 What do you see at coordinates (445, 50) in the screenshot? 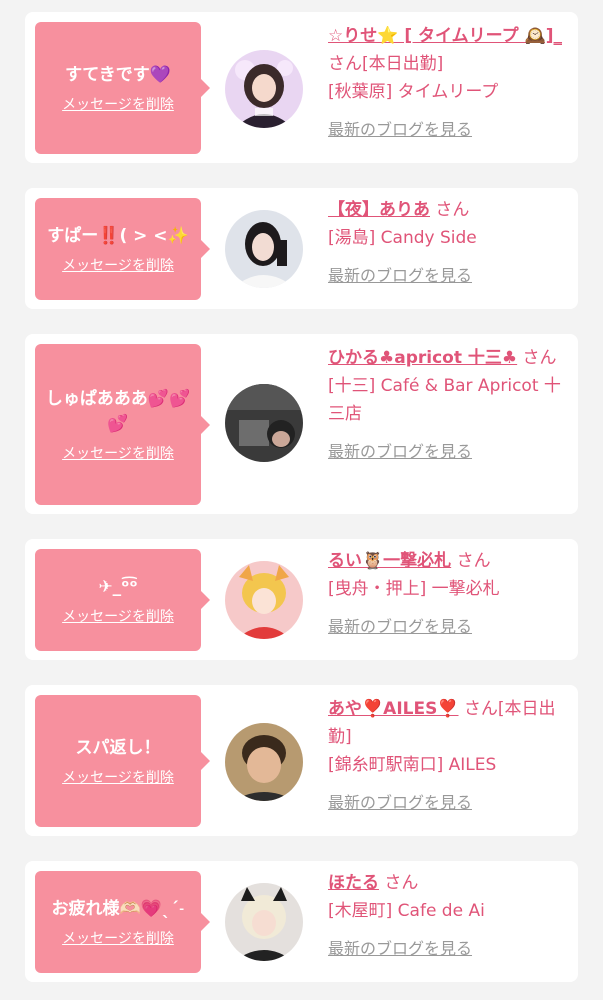
I see `cast-name-line: ☆りせ⭐ [ タイムリープ 🕰️]_ さん[本日出勤]` at bounding box center [445, 50].